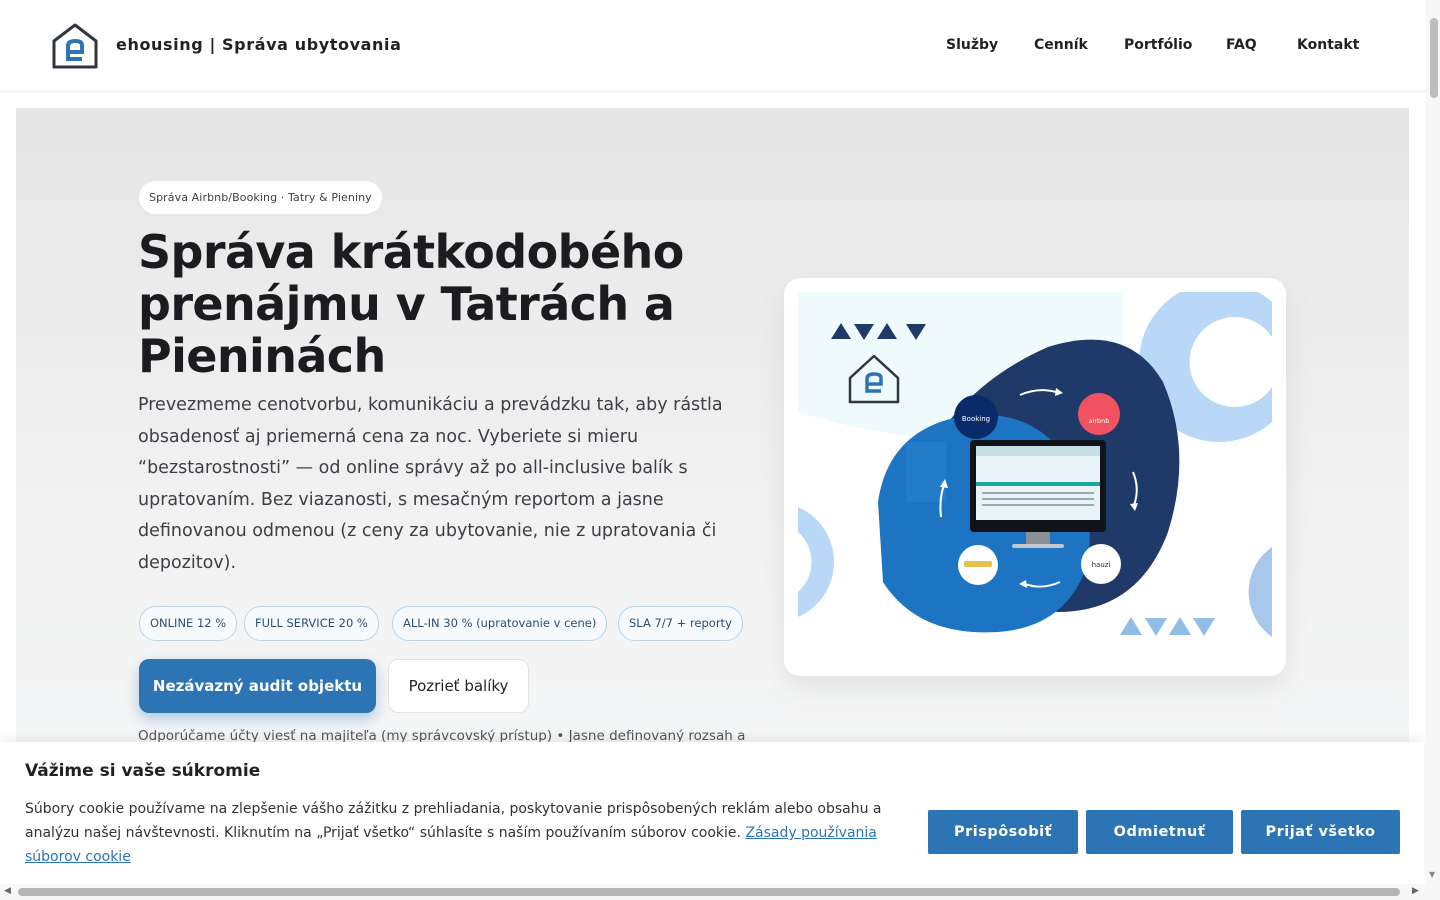  I want to click on nav-cennik: Cenník, so click(1061, 45).